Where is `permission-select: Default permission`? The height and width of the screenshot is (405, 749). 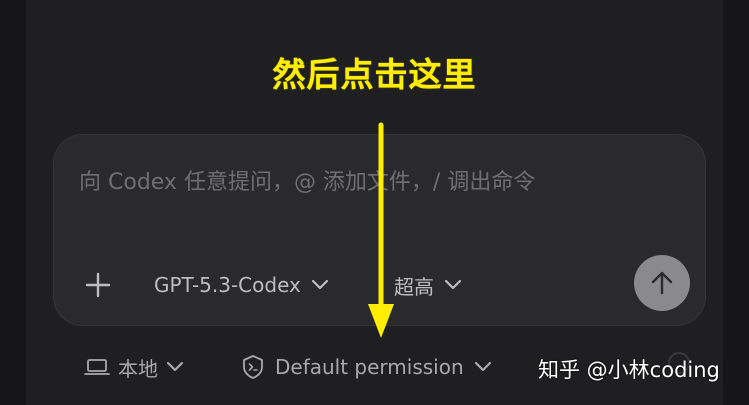 permission-select: Default permission is located at coordinates (366, 367).